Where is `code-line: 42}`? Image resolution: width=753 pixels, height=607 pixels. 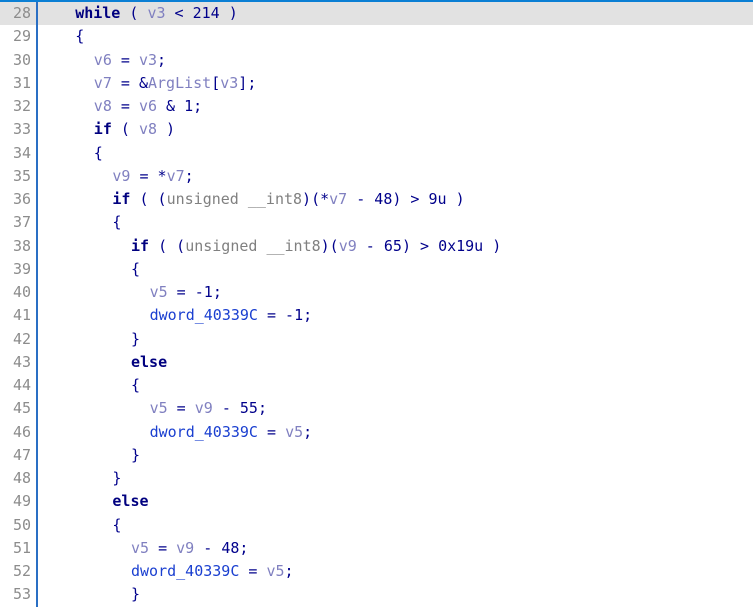
code-line: 42} is located at coordinates (376, 339).